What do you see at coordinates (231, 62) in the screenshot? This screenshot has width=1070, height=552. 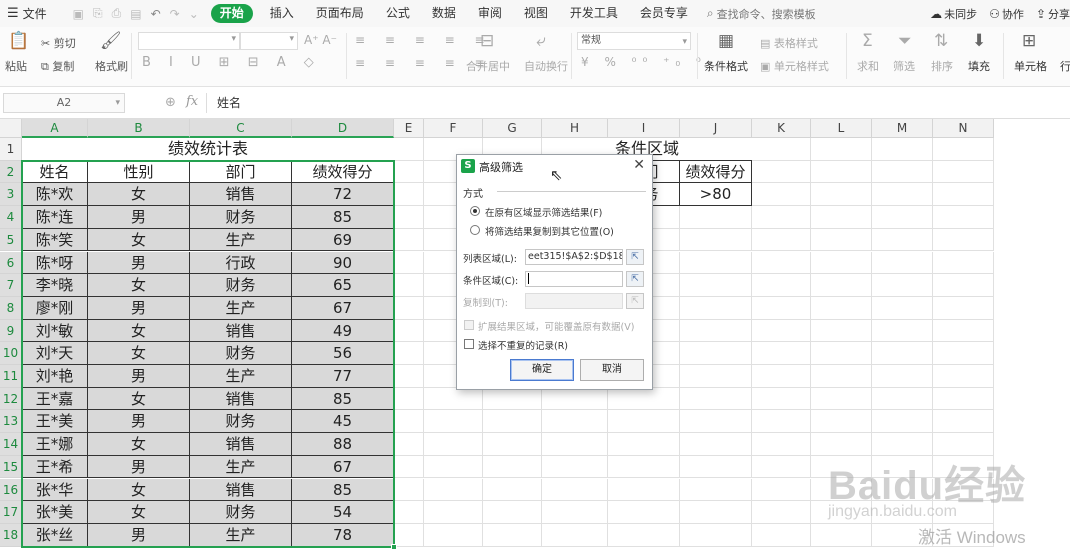 I see `font-style-icons: B I U ⊞ ⊟ A ◇` at bounding box center [231, 62].